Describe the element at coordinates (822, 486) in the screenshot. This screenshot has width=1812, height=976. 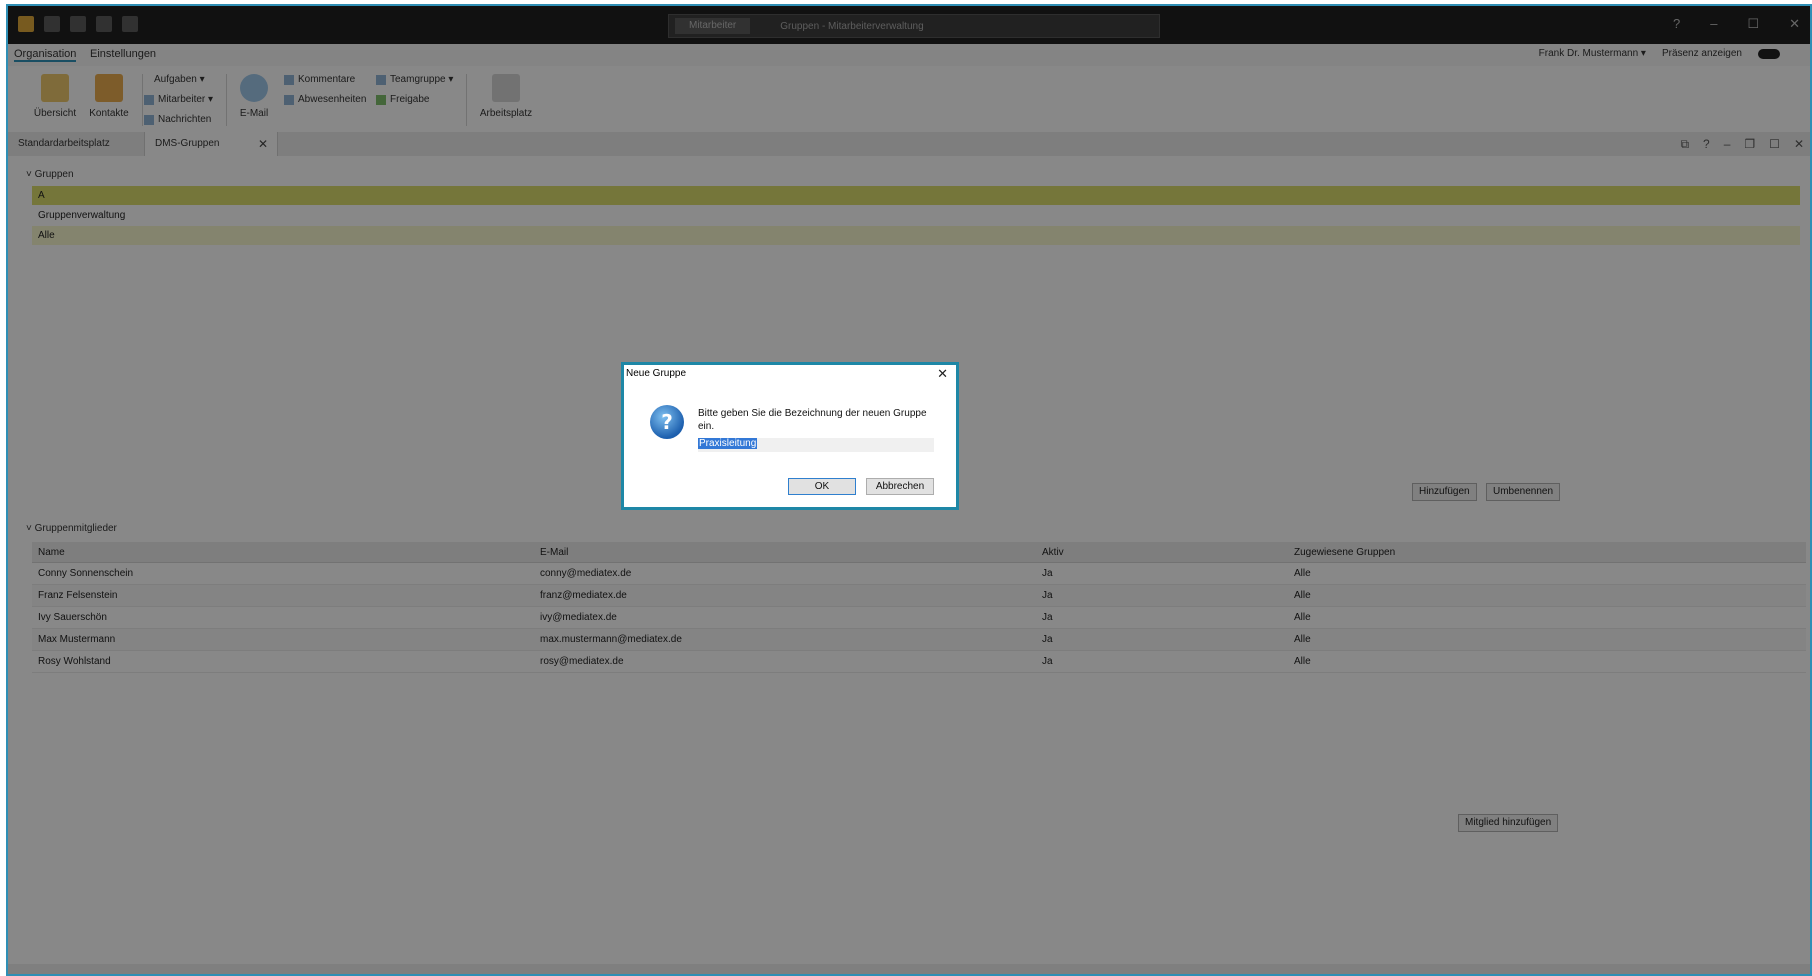
I see `ok-button: OK` at that location.